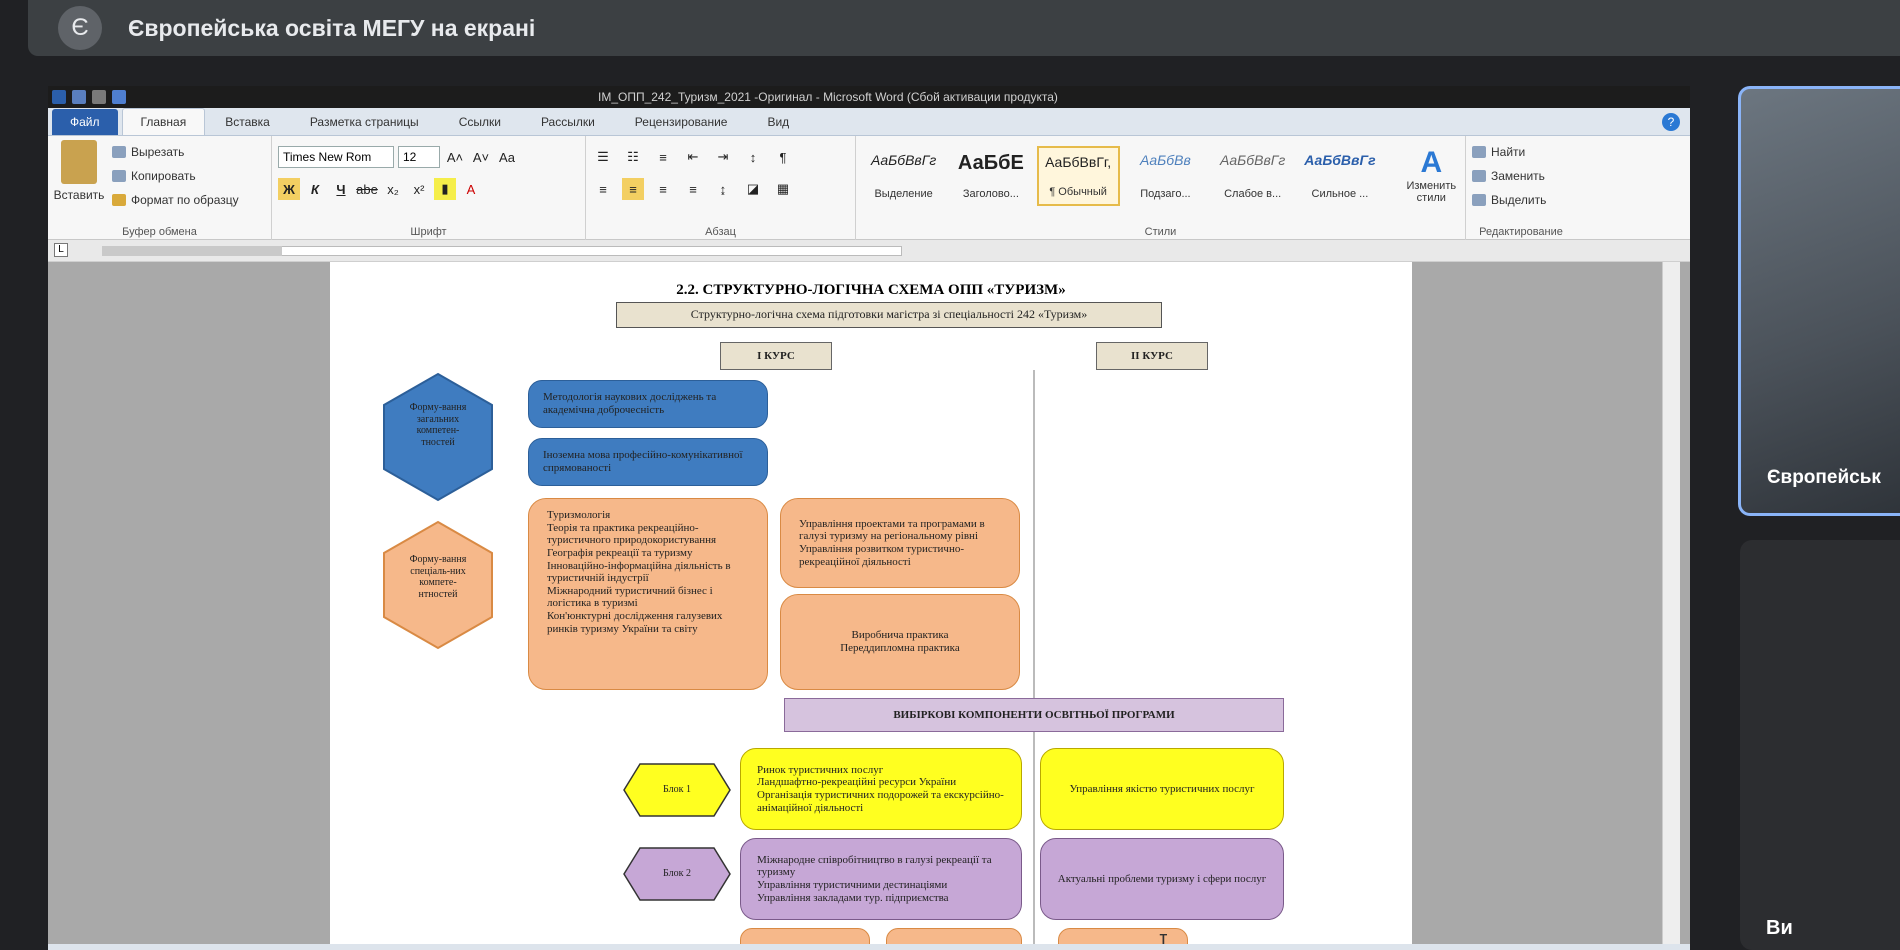 This screenshot has width=1900, height=950. Describe the element at coordinates (185, 200) in the screenshot. I see `format-painter-label: Формат по образцу` at that location.